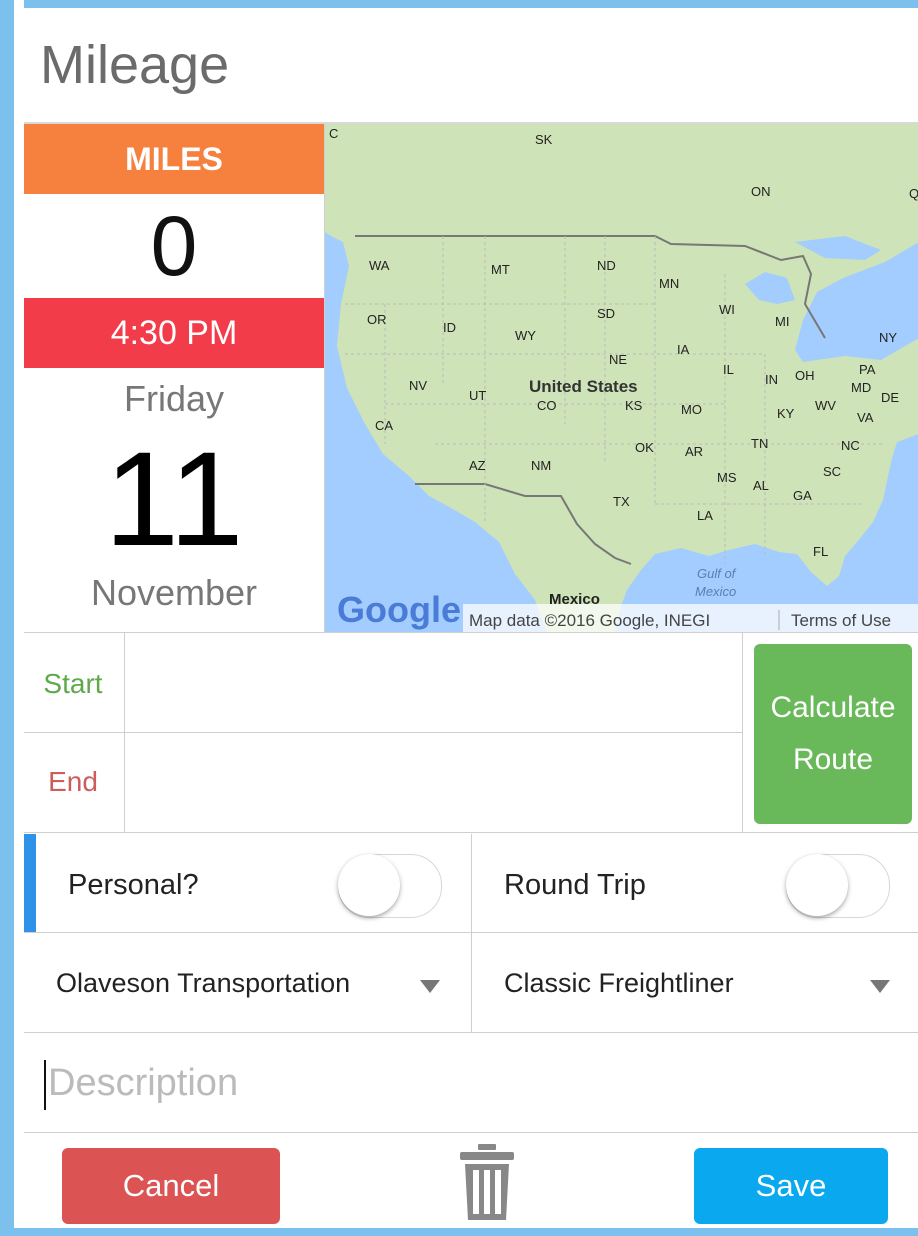 Image resolution: width=918 pixels, height=1236 pixels. Describe the element at coordinates (727, 477) in the screenshot. I see `map-label-ms: MS` at that location.